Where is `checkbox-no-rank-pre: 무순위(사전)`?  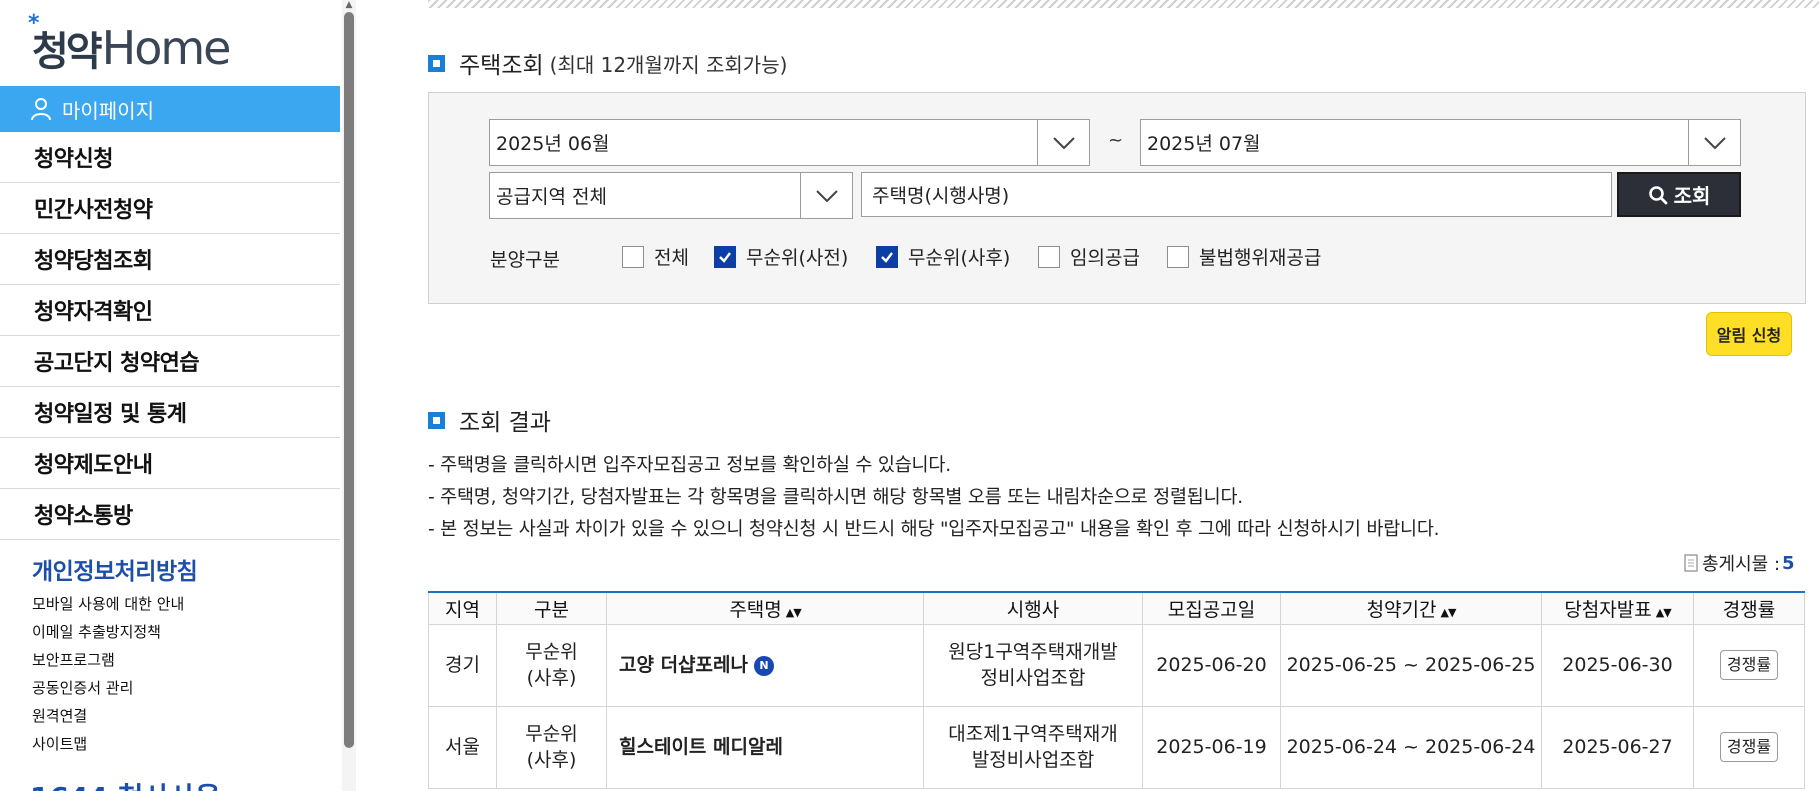
checkbox-no-rank-pre: 무순위(사전) is located at coordinates (781, 256).